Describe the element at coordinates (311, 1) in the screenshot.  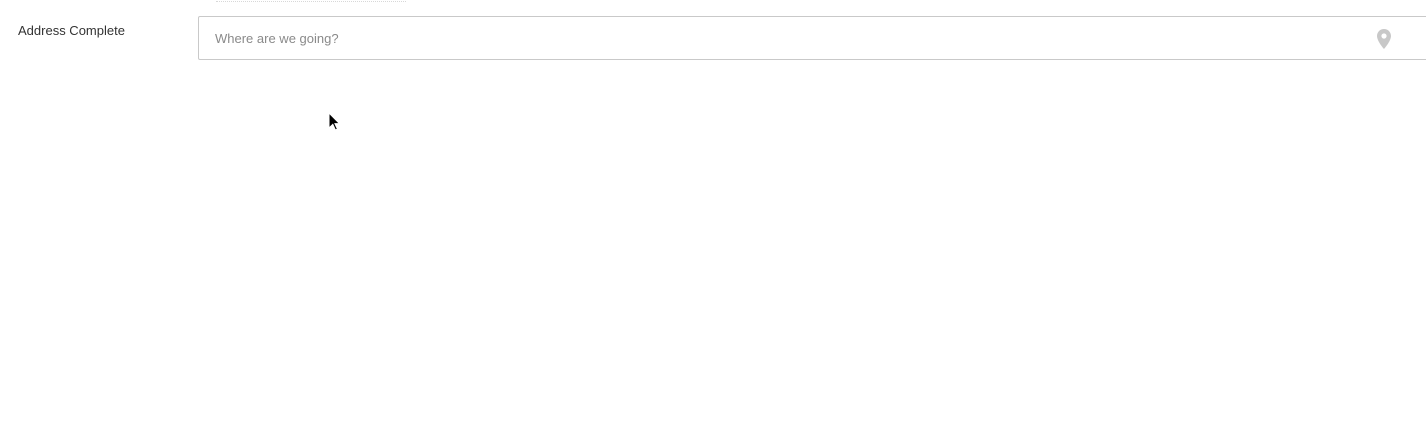
I see `top-edge-divider` at that location.